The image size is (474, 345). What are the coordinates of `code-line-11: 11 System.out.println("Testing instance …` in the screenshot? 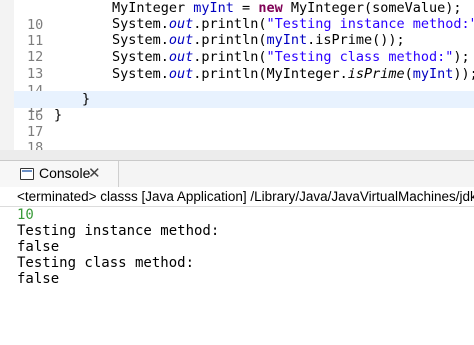 It's located at (244, 32).